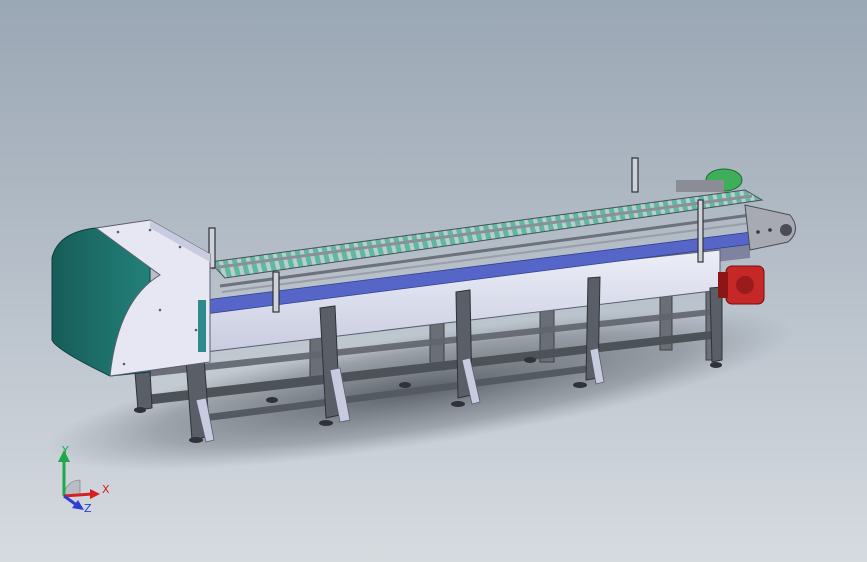  Describe the element at coordinates (65, 450) in the screenshot. I see `y-axis-label: Y` at that location.